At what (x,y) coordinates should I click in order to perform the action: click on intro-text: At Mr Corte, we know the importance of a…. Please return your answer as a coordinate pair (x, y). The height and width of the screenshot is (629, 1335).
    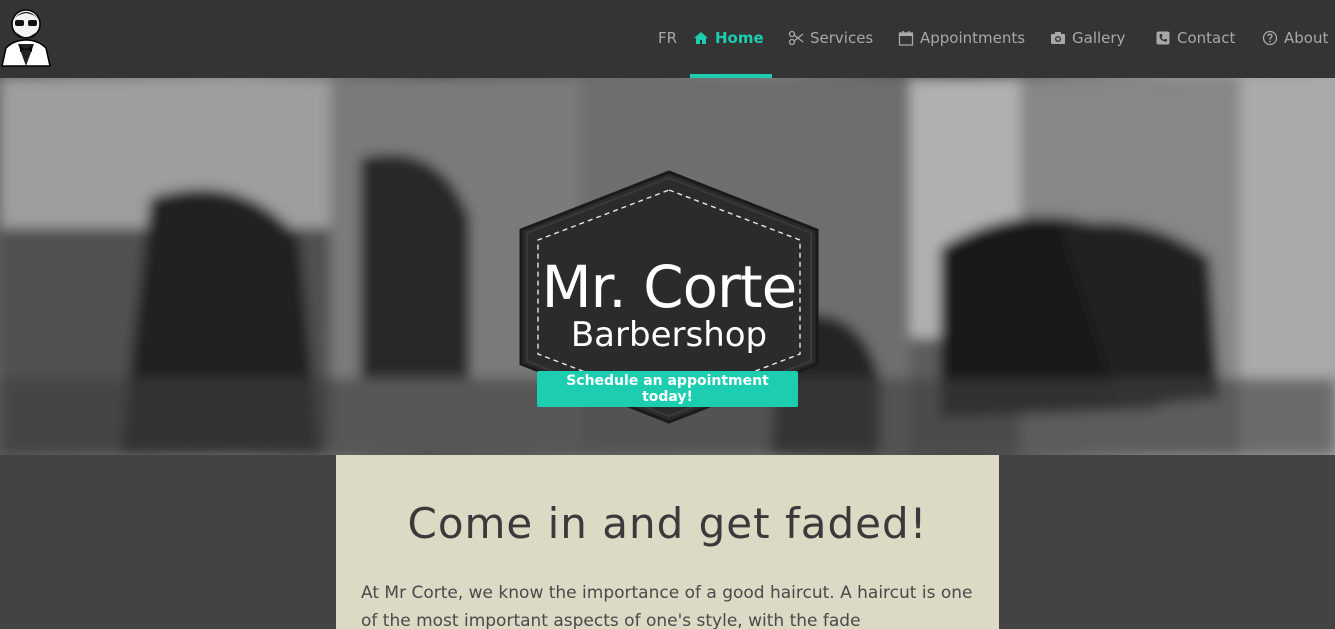
    Looking at the image, I should click on (667, 606).